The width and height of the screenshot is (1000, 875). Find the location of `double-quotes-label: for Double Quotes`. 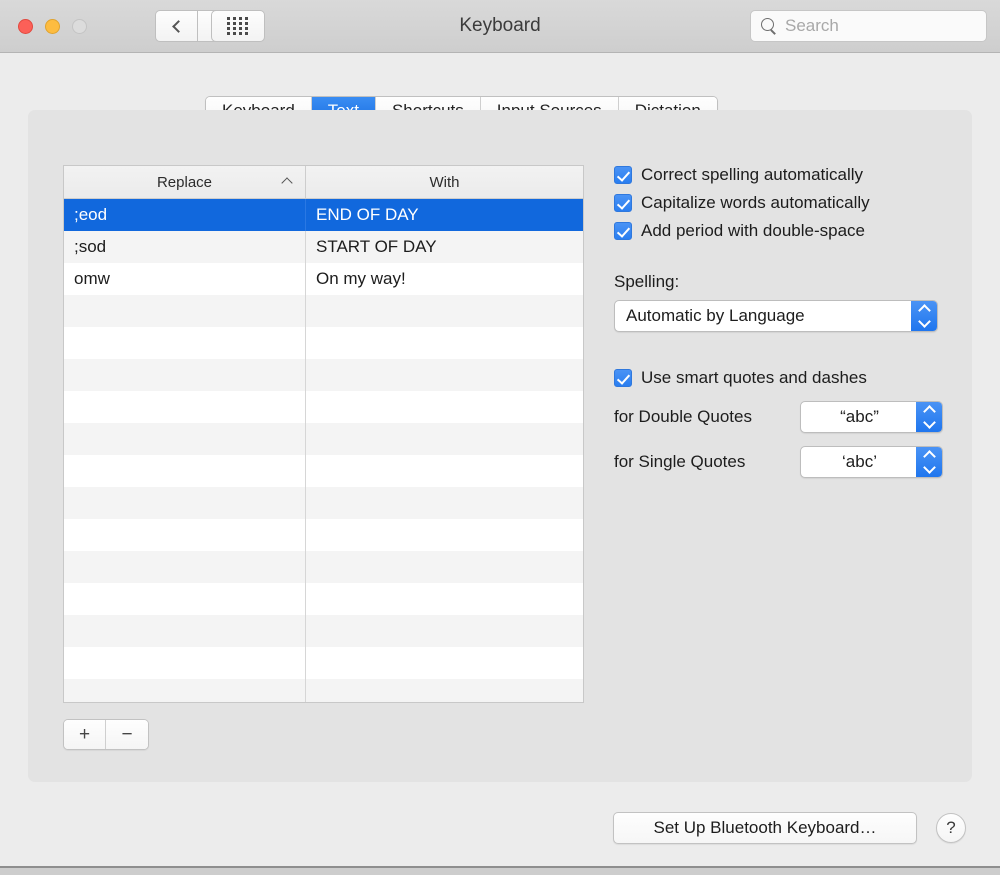

double-quotes-label: for Double Quotes is located at coordinates (683, 416).